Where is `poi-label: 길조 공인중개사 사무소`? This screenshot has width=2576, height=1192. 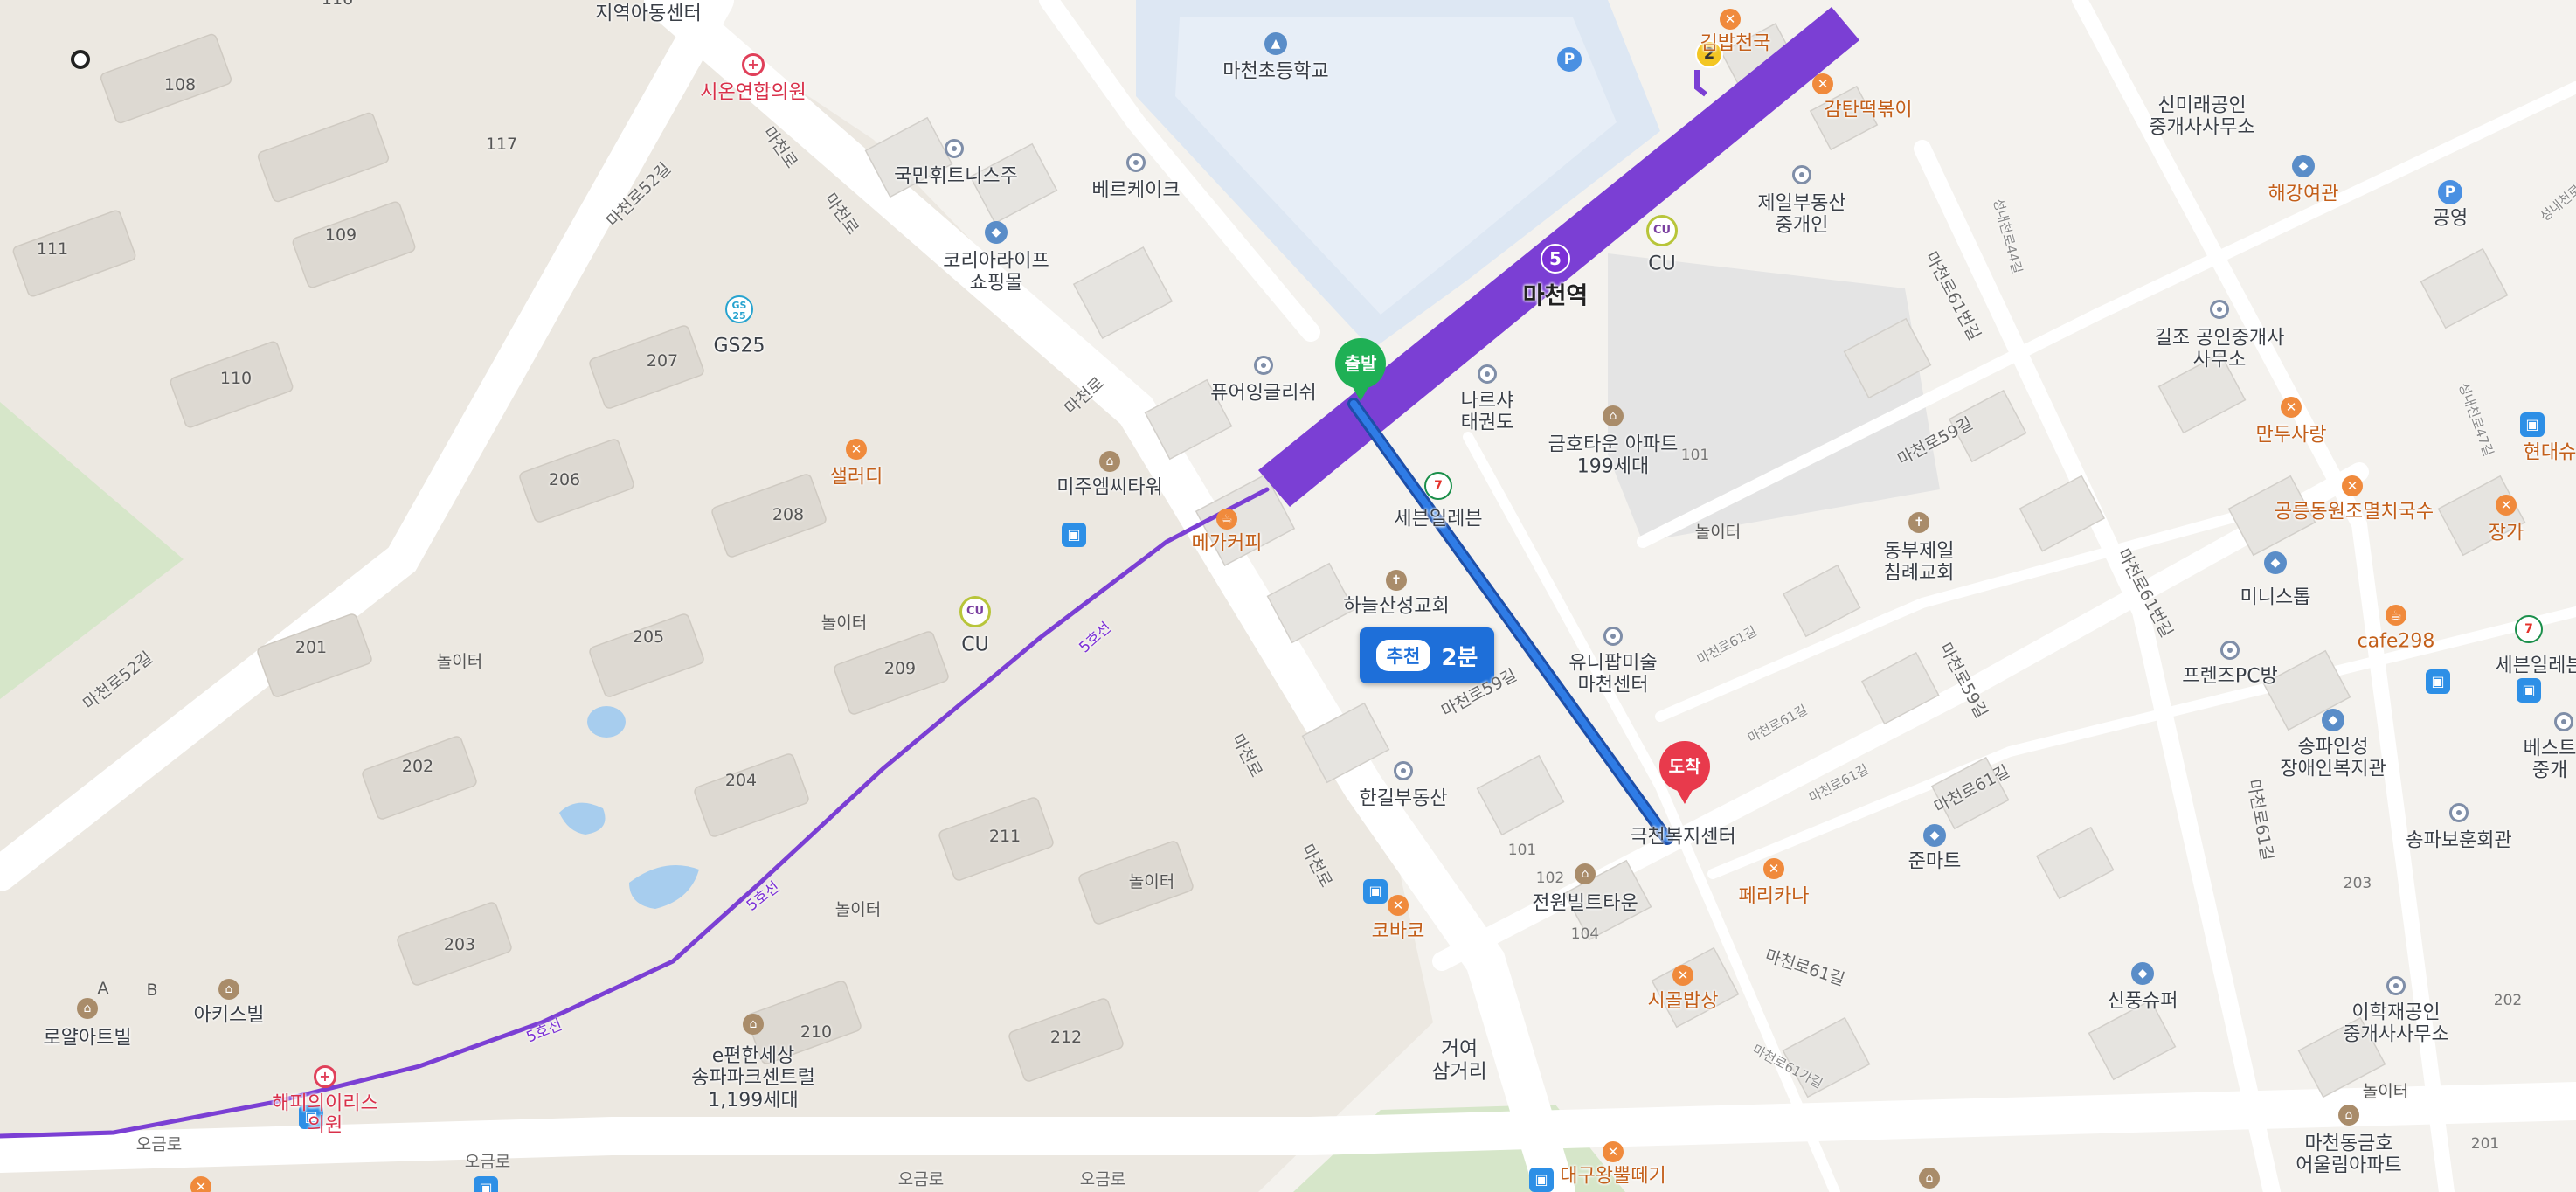 poi-label: 길조 공인중개사 사무소 is located at coordinates (2220, 350).